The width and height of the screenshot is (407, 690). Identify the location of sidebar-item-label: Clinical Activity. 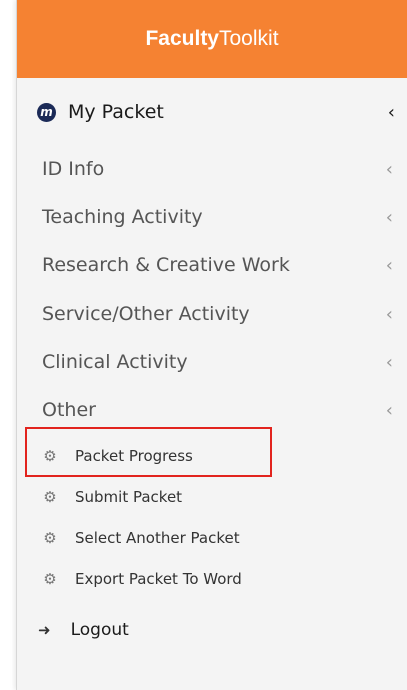
(115, 362).